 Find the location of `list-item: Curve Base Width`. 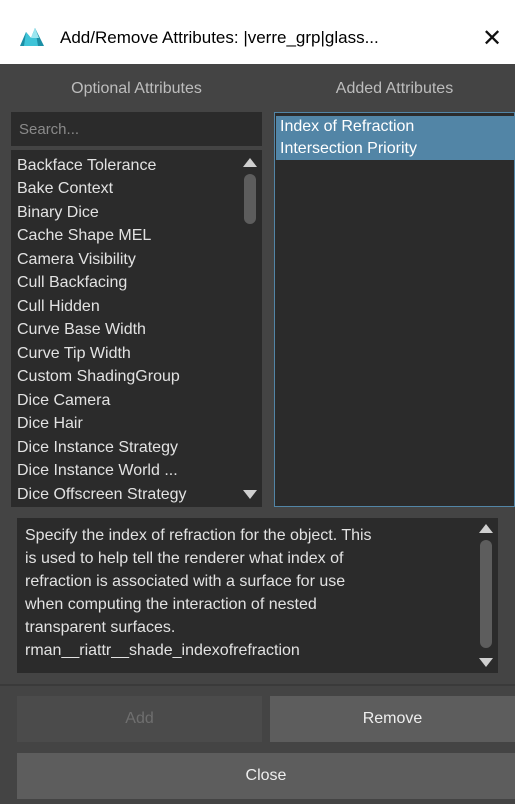

list-item: Curve Base Width is located at coordinates (81, 330).